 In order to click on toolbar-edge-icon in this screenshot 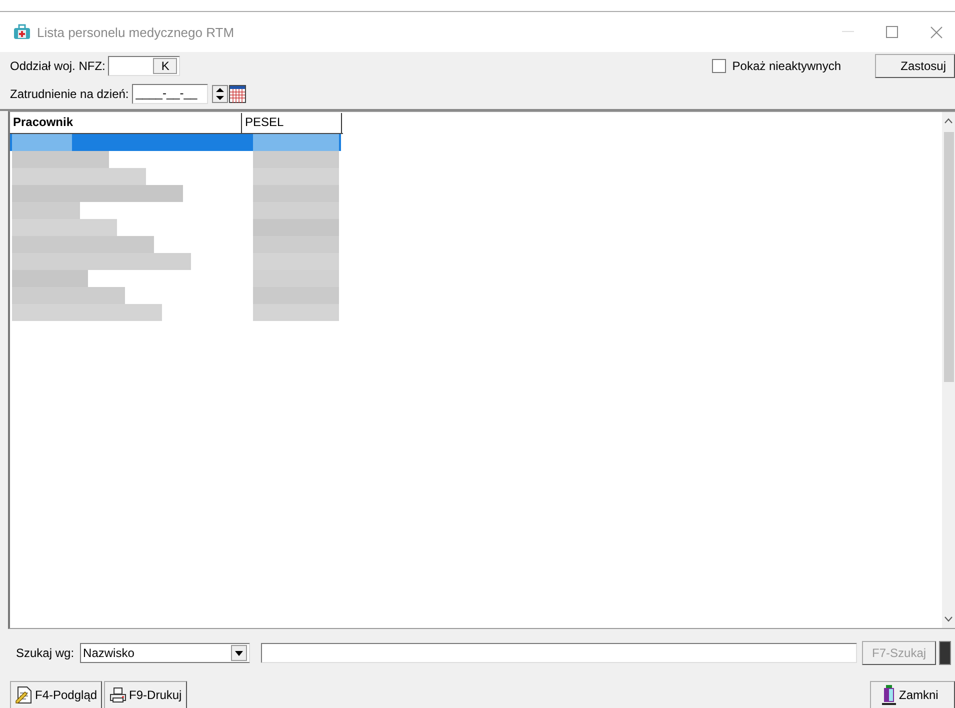, I will do `click(945, 653)`.